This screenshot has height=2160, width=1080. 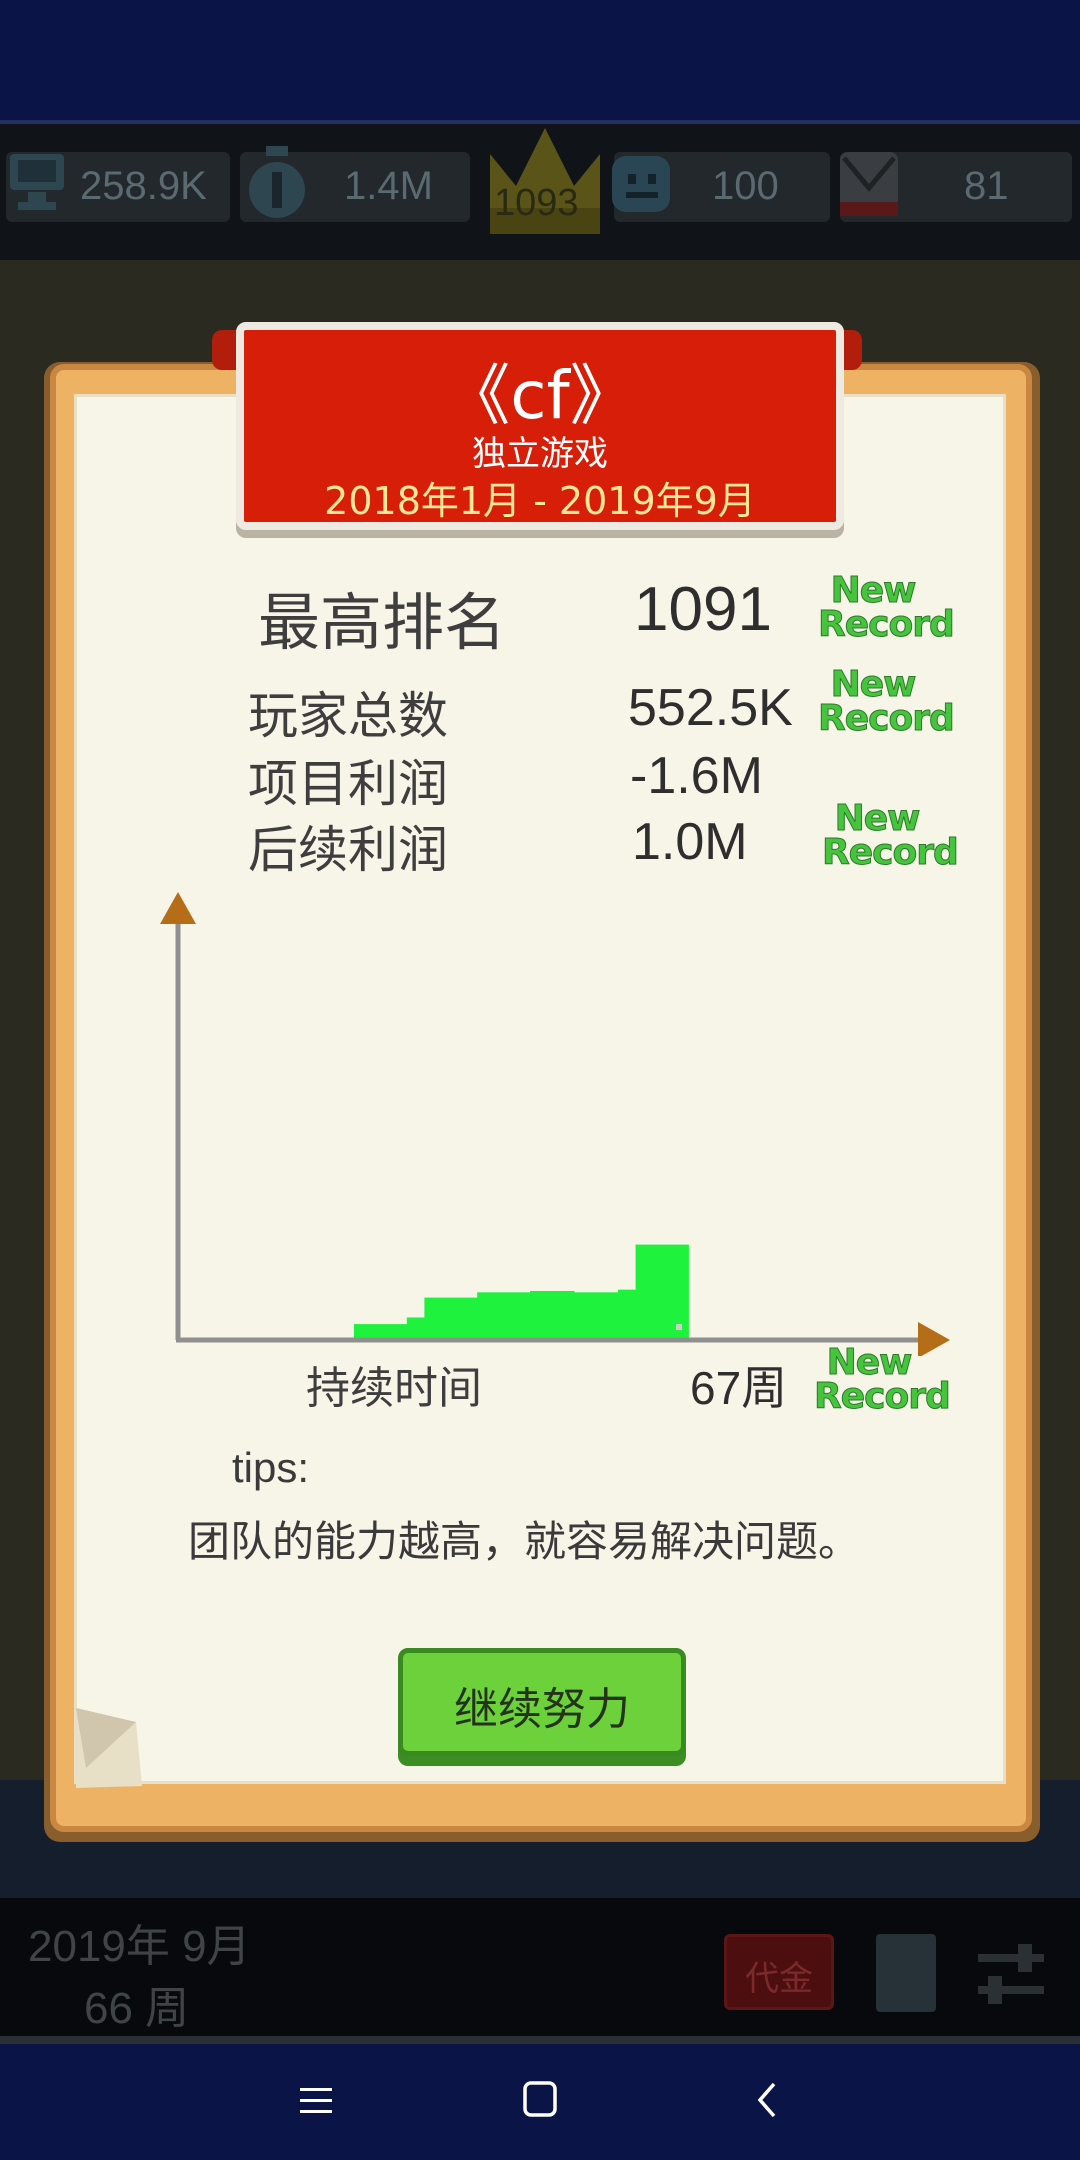 I want to click on highest-rank-label: 最高排名, so click(x=382, y=622).